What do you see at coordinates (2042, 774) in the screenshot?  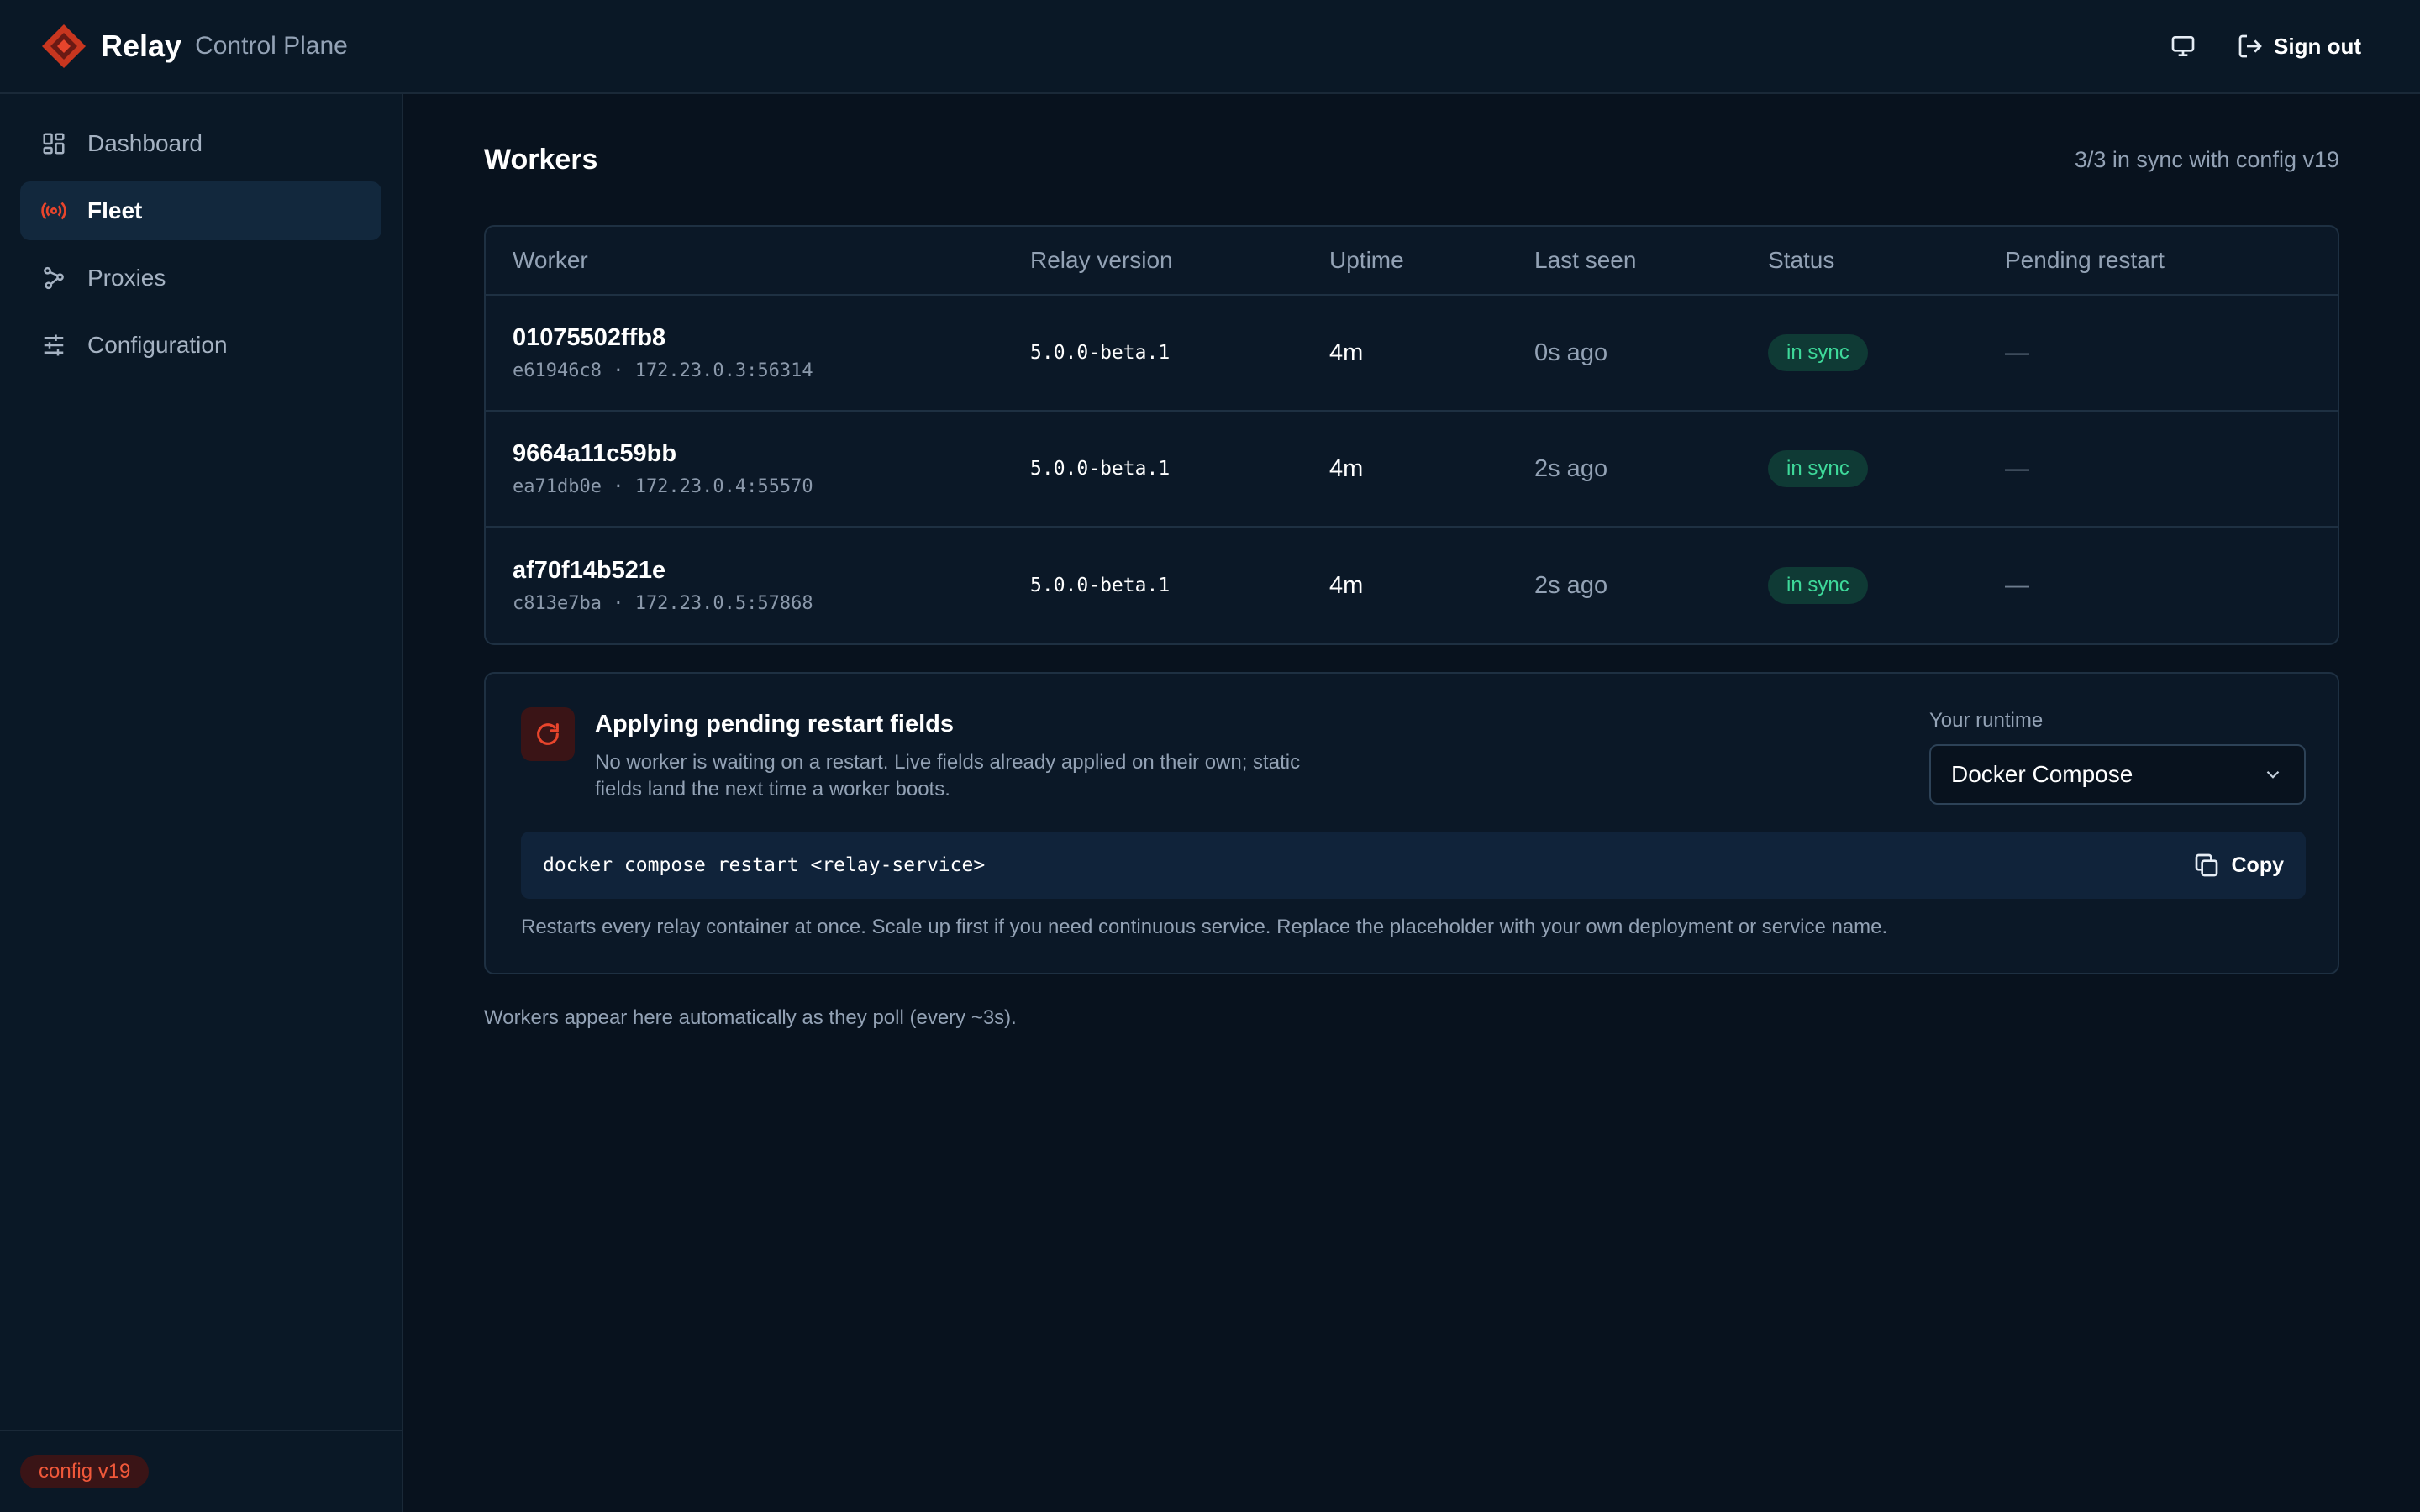 I see `runtime-selected-value: Docker Compose` at bounding box center [2042, 774].